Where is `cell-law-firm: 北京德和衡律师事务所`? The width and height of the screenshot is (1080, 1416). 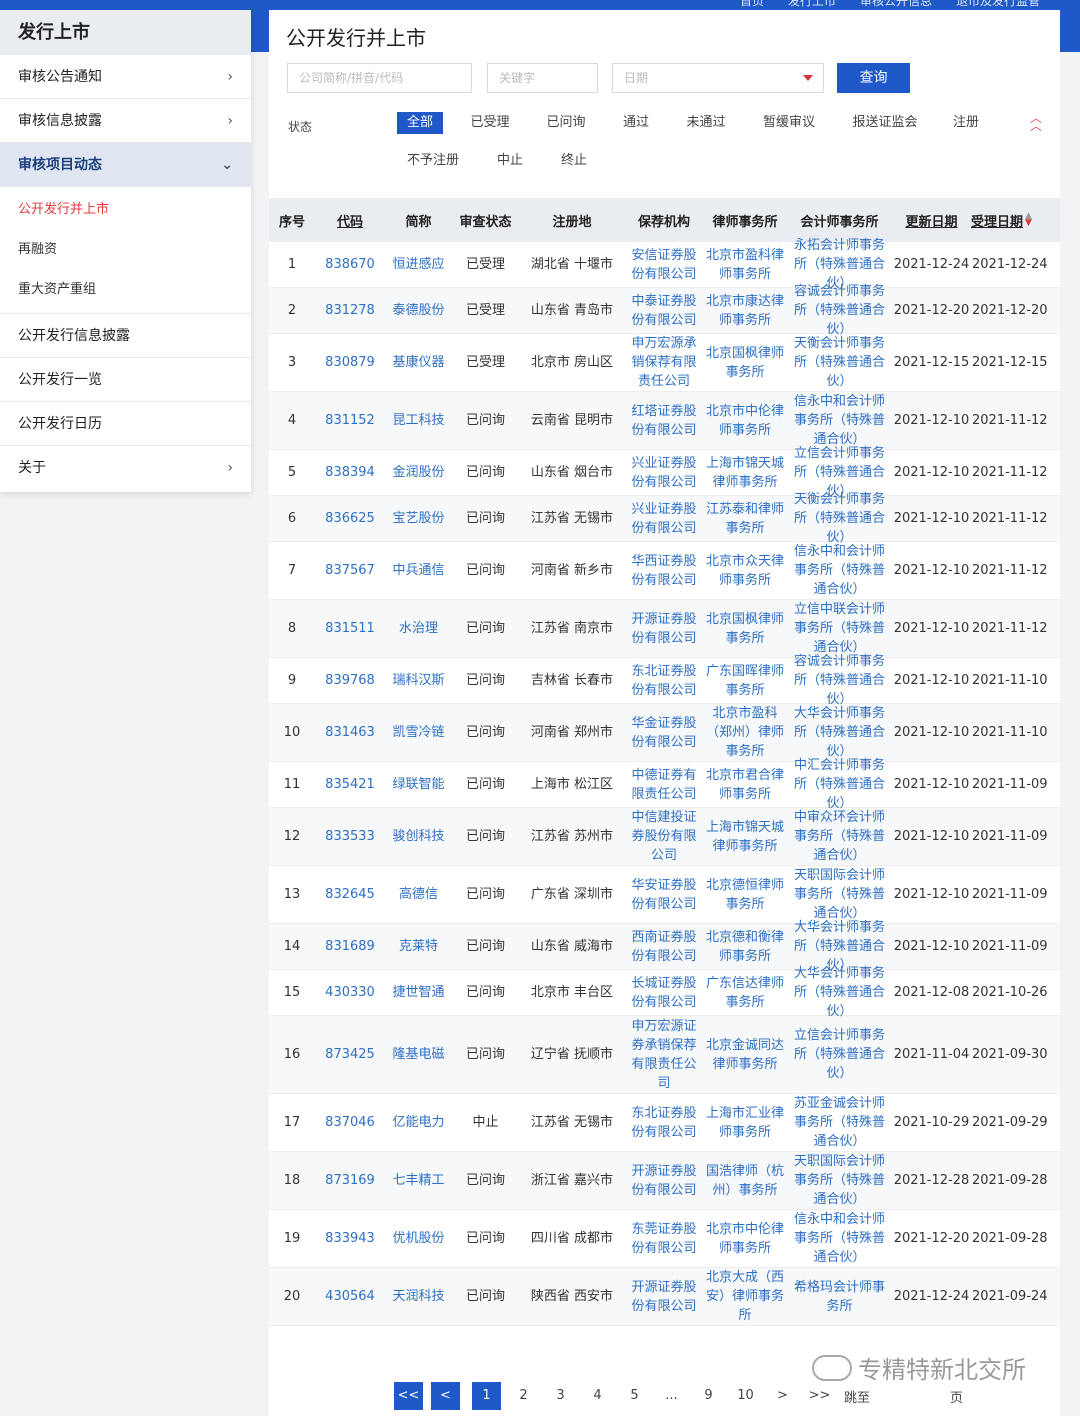
cell-law-firm: 北京德和衡律师事务所 is located at coordinates (745, 946).